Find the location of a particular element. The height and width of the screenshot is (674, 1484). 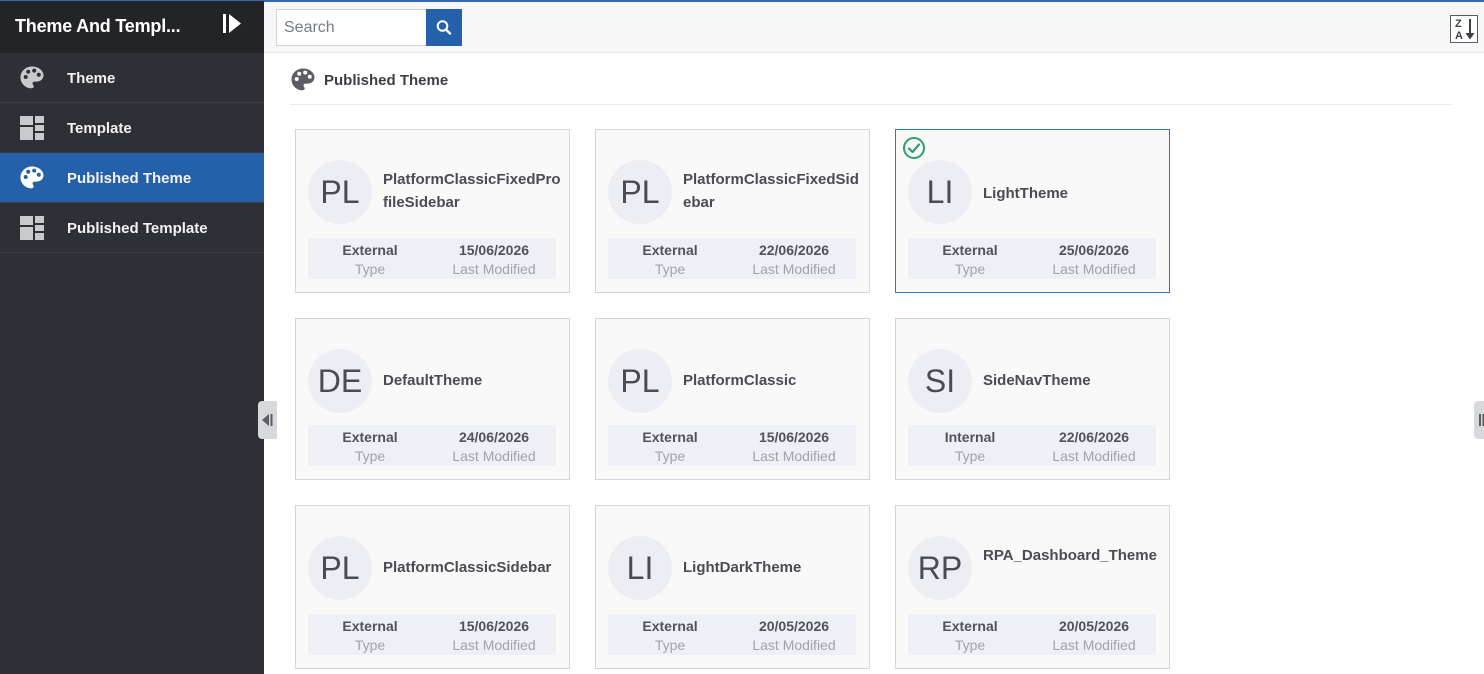

sidebar-item-published-theme: Published Theme is located at coordinates (132, 178).